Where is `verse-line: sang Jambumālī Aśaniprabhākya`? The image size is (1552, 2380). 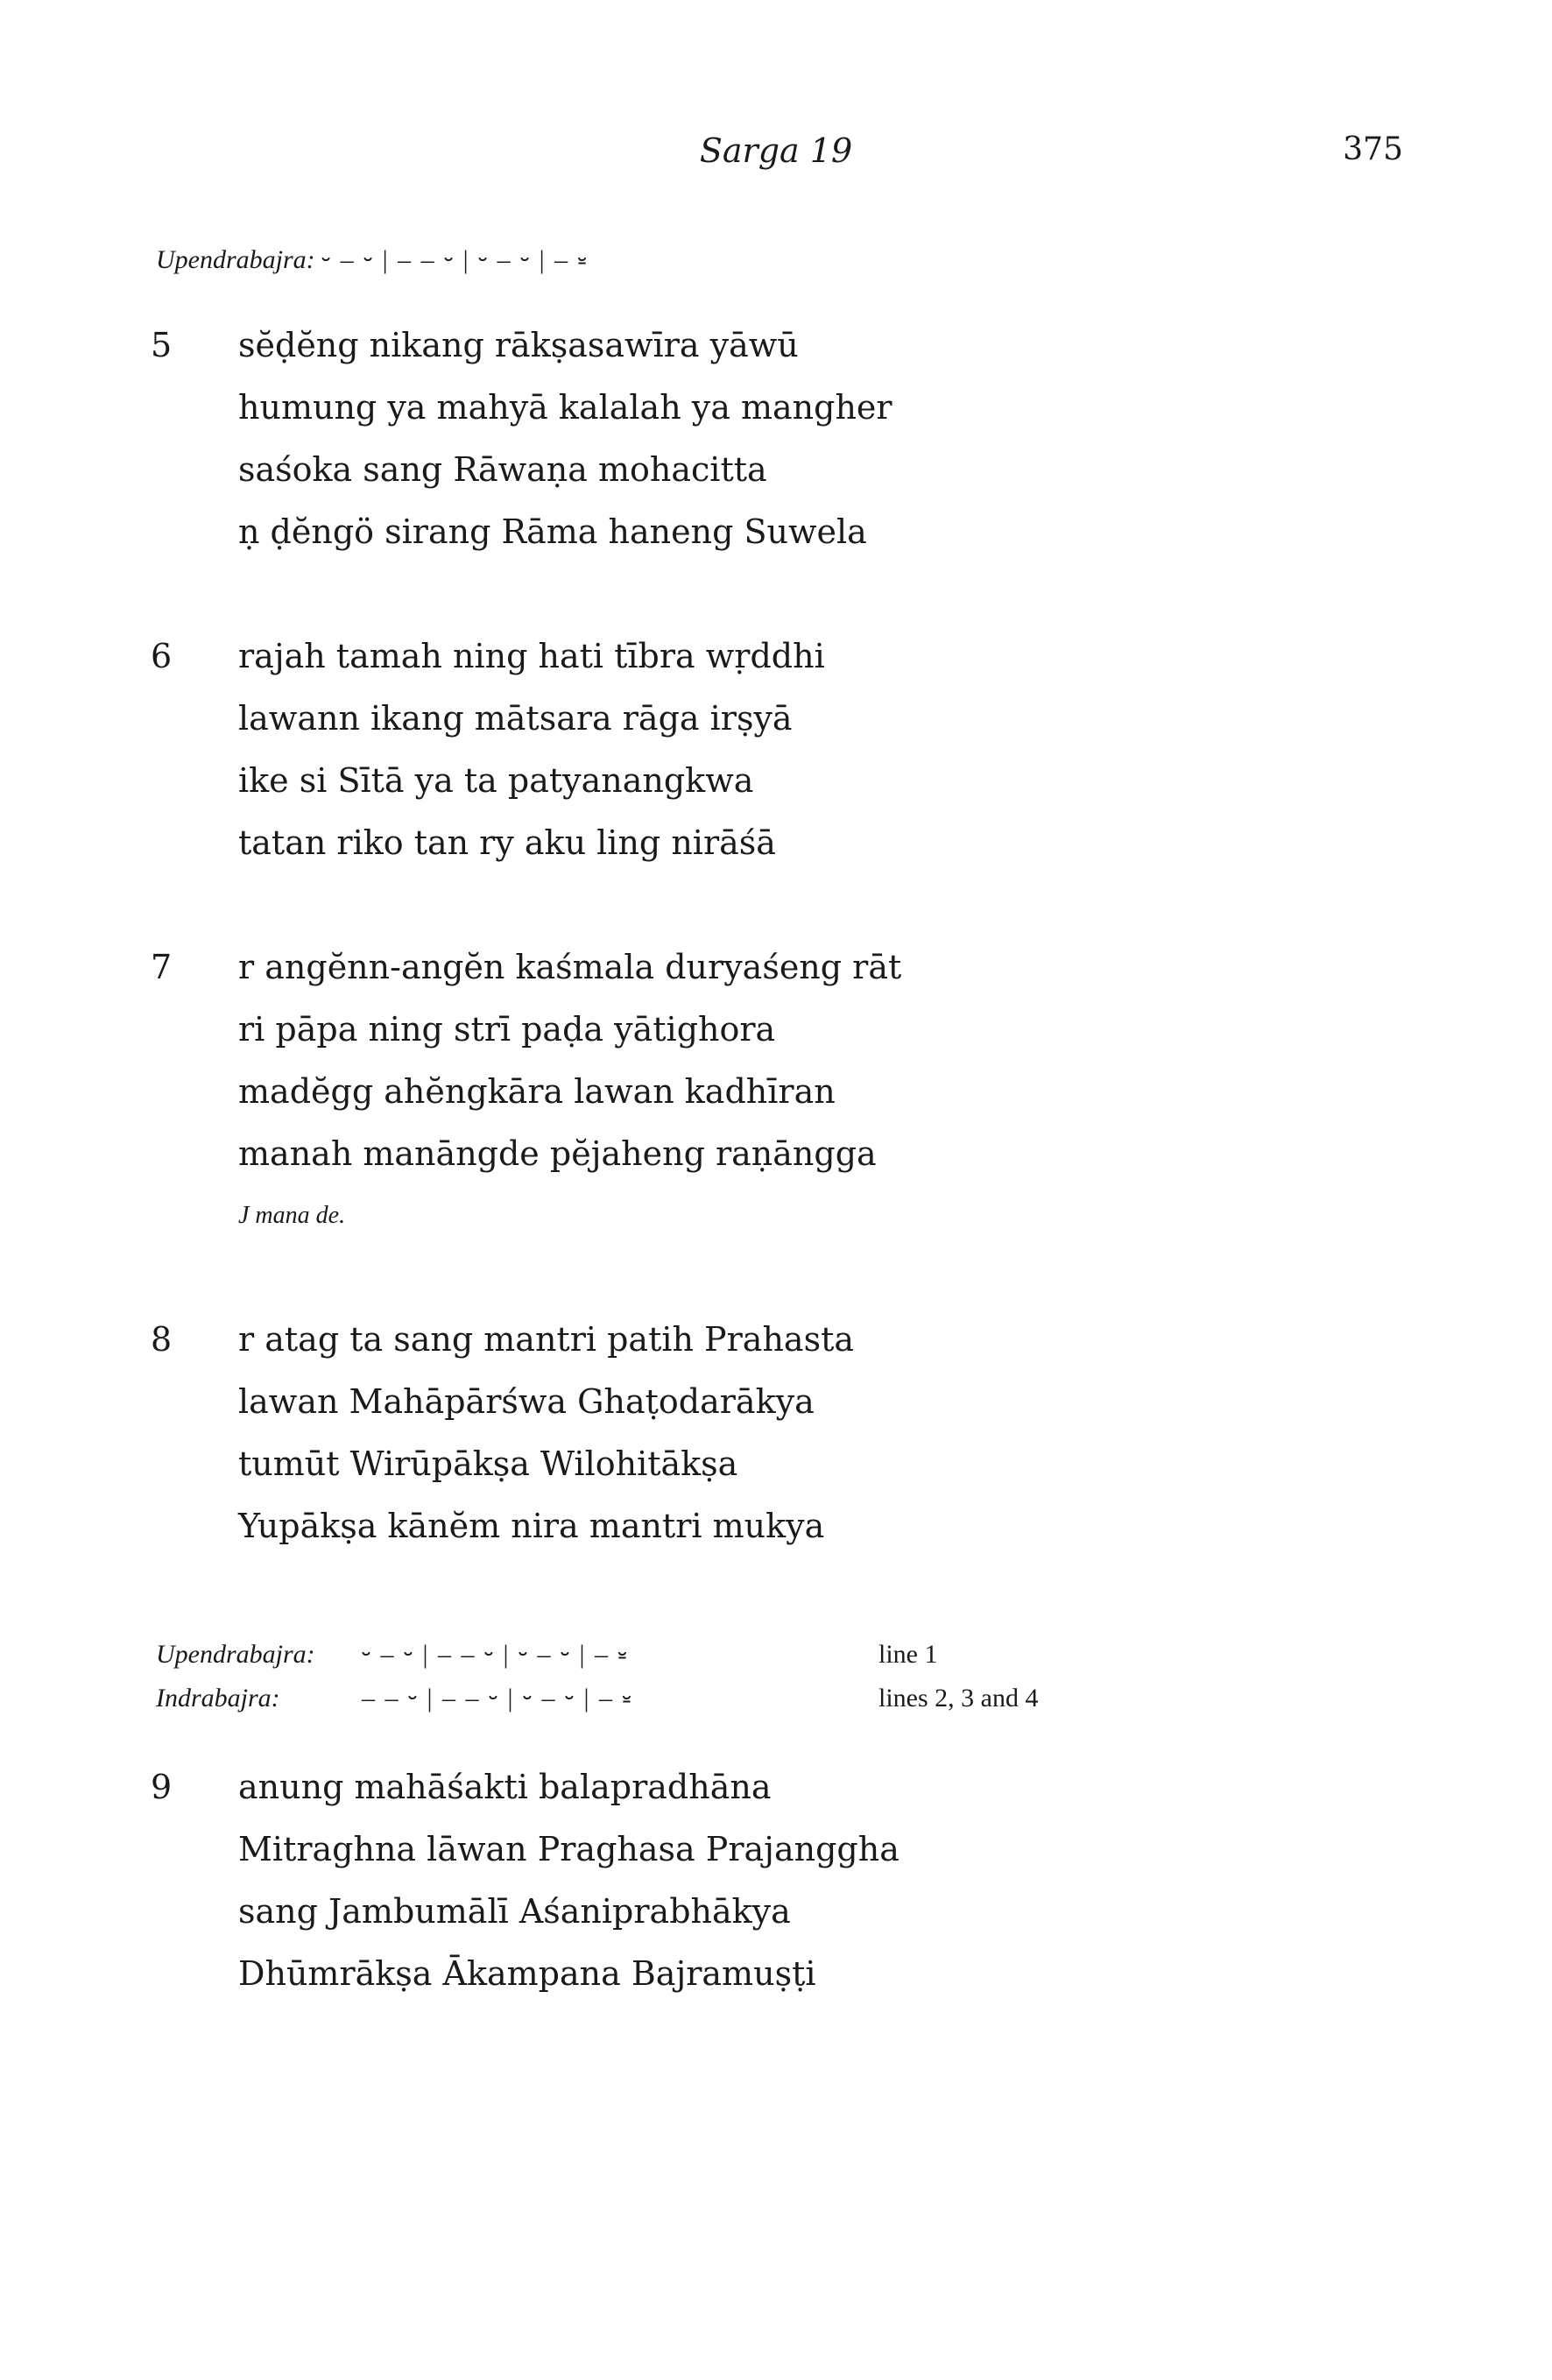
verse-line: sang Jambumālī Aśaniprabhākya is located at coordinates (514, 1911).